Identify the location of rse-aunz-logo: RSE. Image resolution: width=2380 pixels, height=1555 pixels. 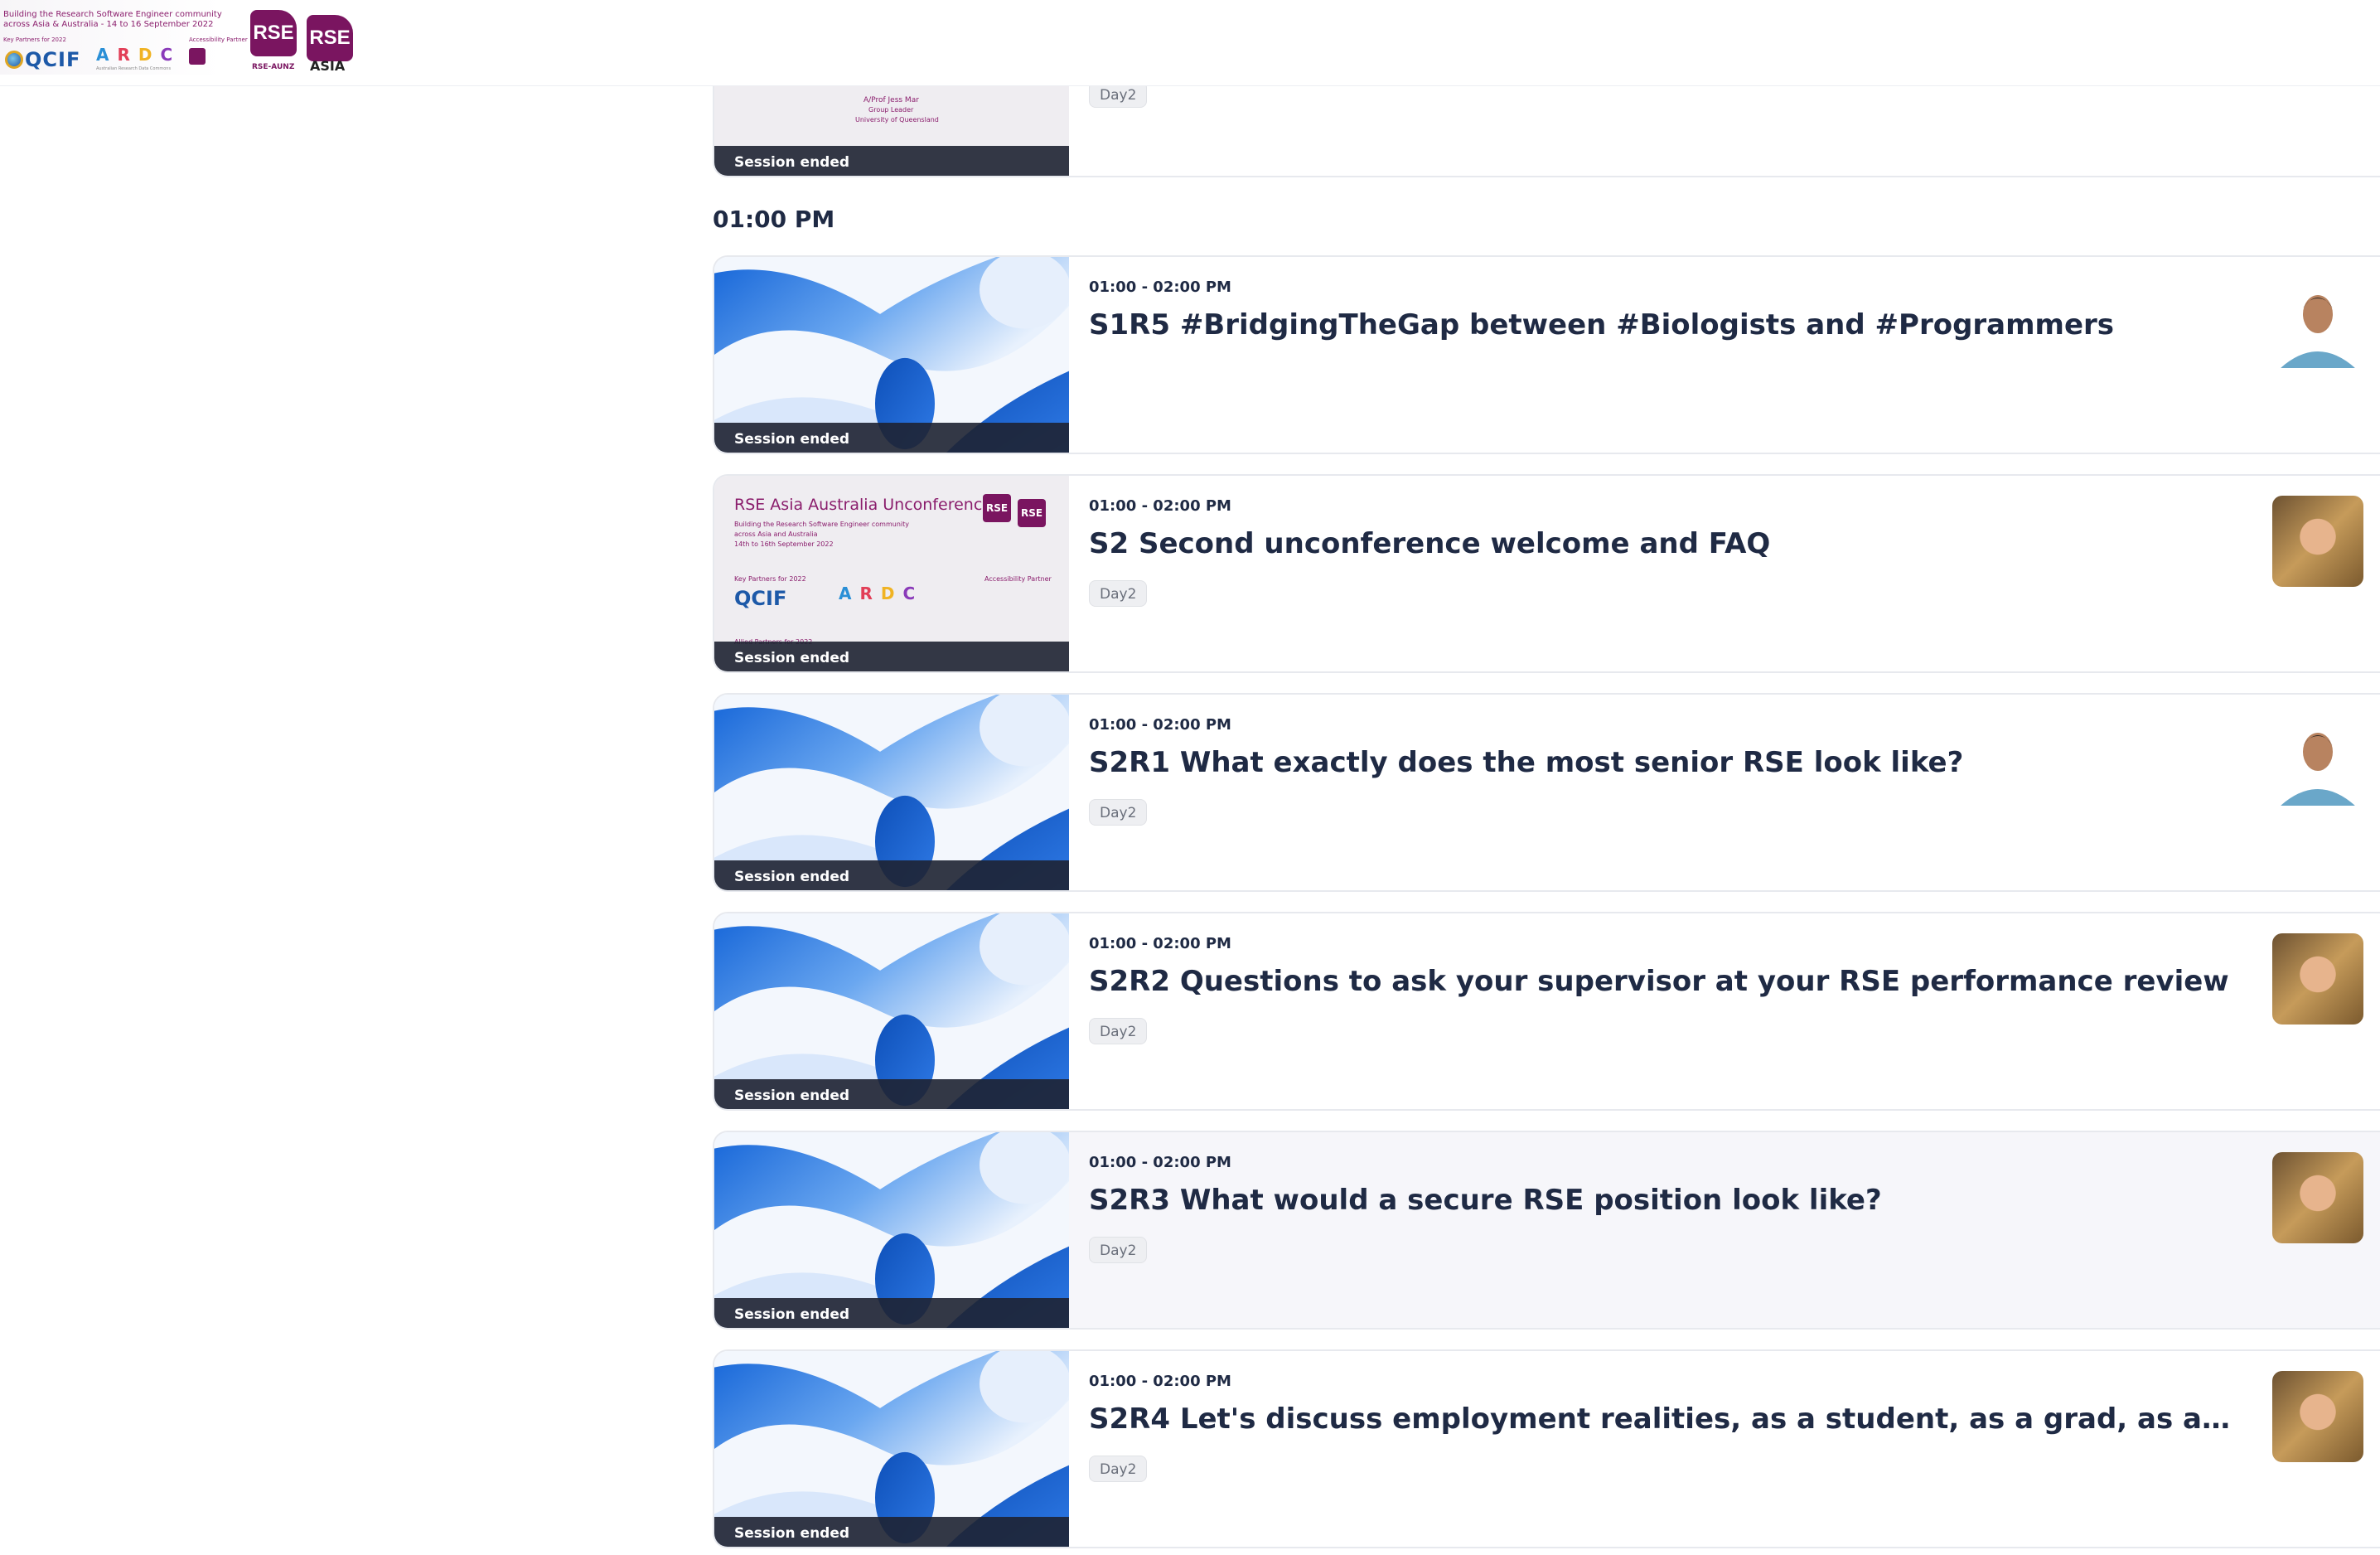
(273, 33).